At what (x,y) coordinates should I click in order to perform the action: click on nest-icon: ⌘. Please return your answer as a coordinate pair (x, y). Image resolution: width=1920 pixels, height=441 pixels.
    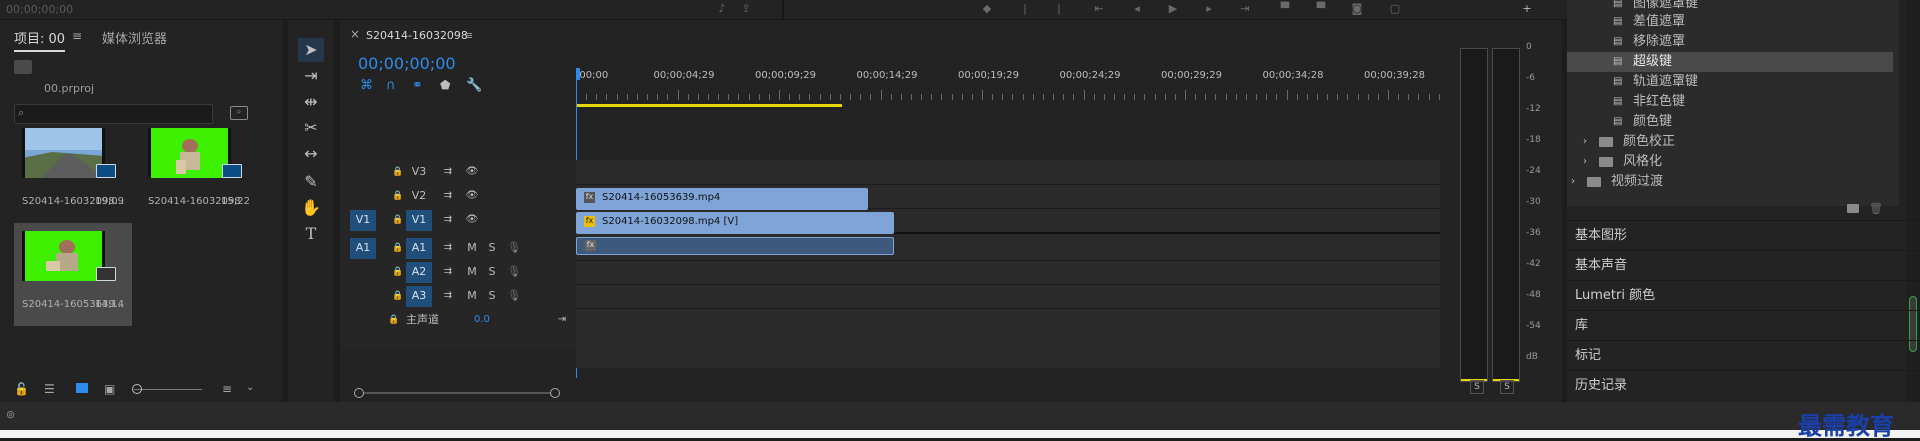
    Looking at the image, I should click on (366, 85).